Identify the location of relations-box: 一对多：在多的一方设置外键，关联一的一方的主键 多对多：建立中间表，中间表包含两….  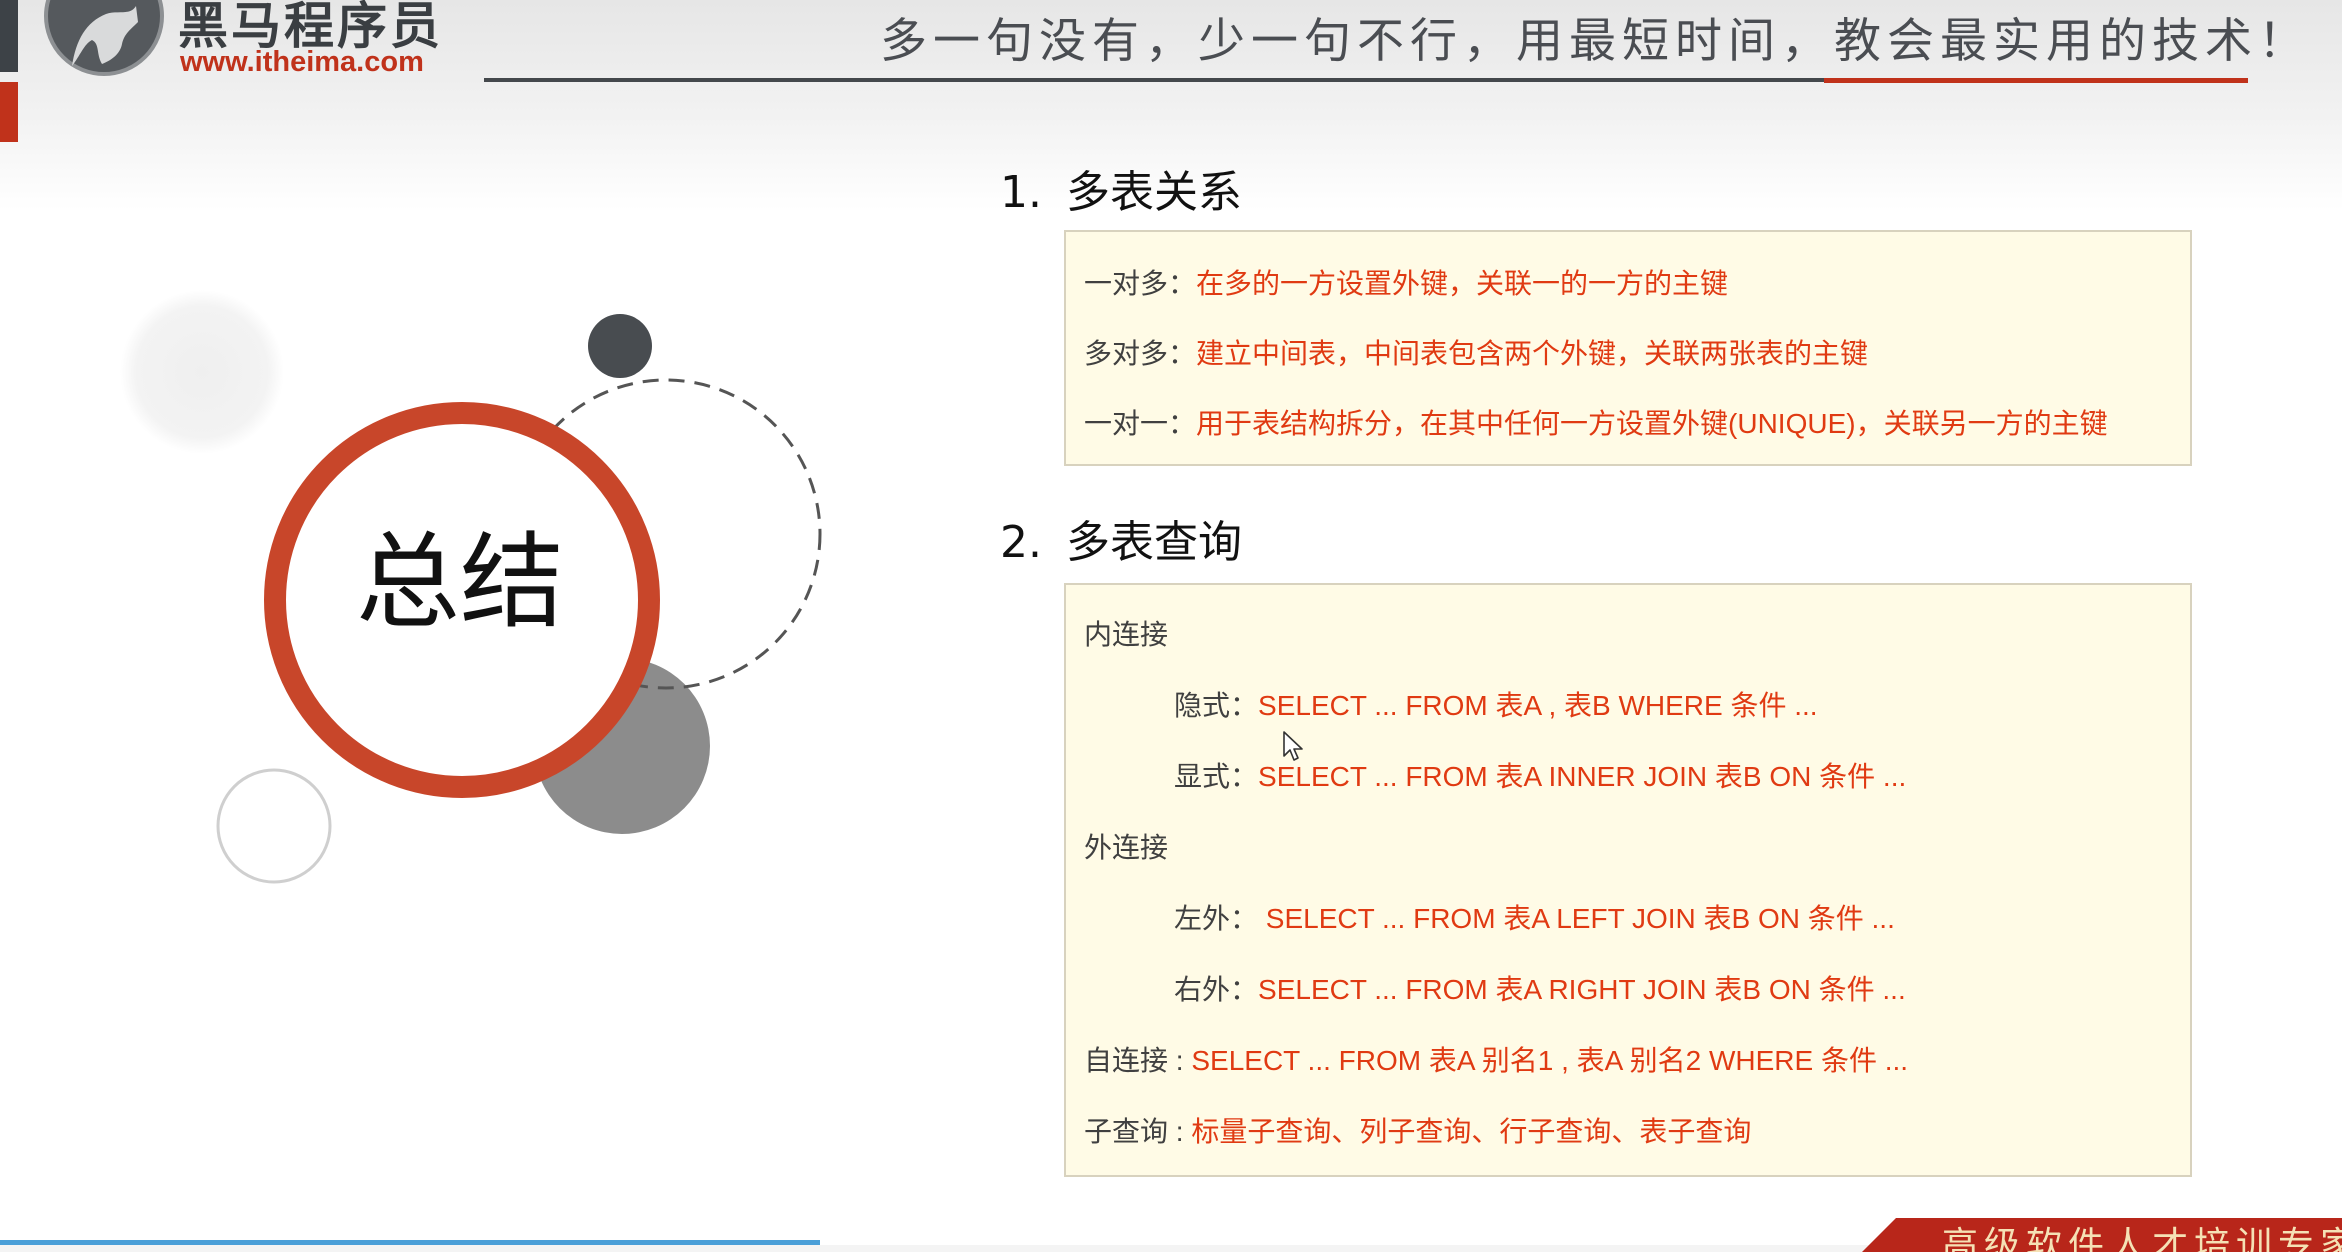
(1628, 348).